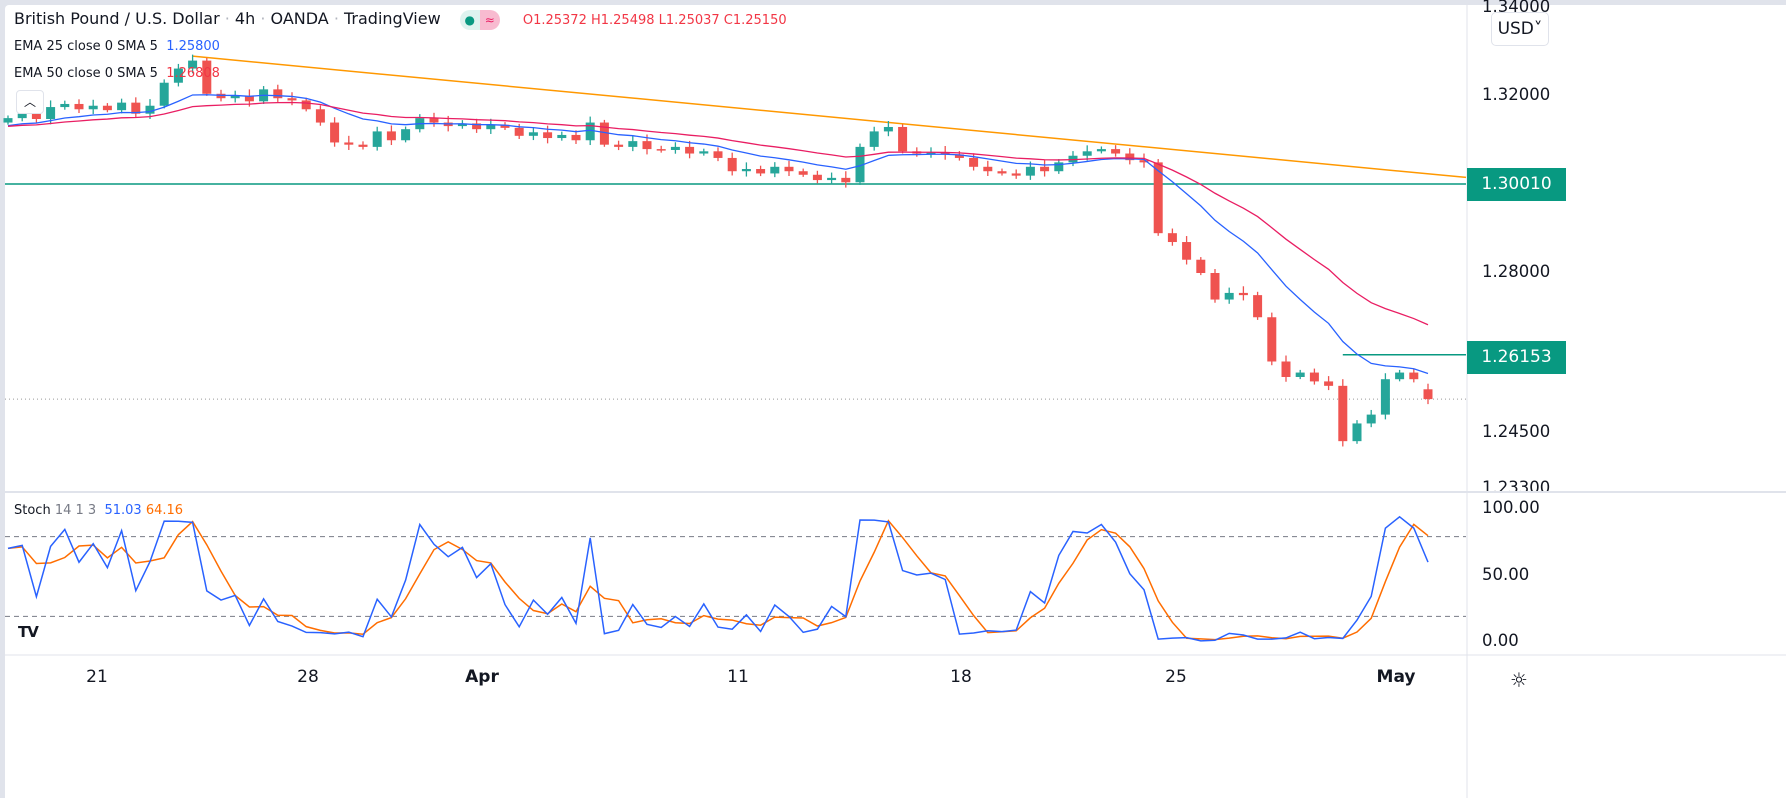 This screenshot has width=1786, height=798. What do you see at coordinates (299, 18) in the screenshot?
I see `broker: OANDA` at bounding box center [299, 18].